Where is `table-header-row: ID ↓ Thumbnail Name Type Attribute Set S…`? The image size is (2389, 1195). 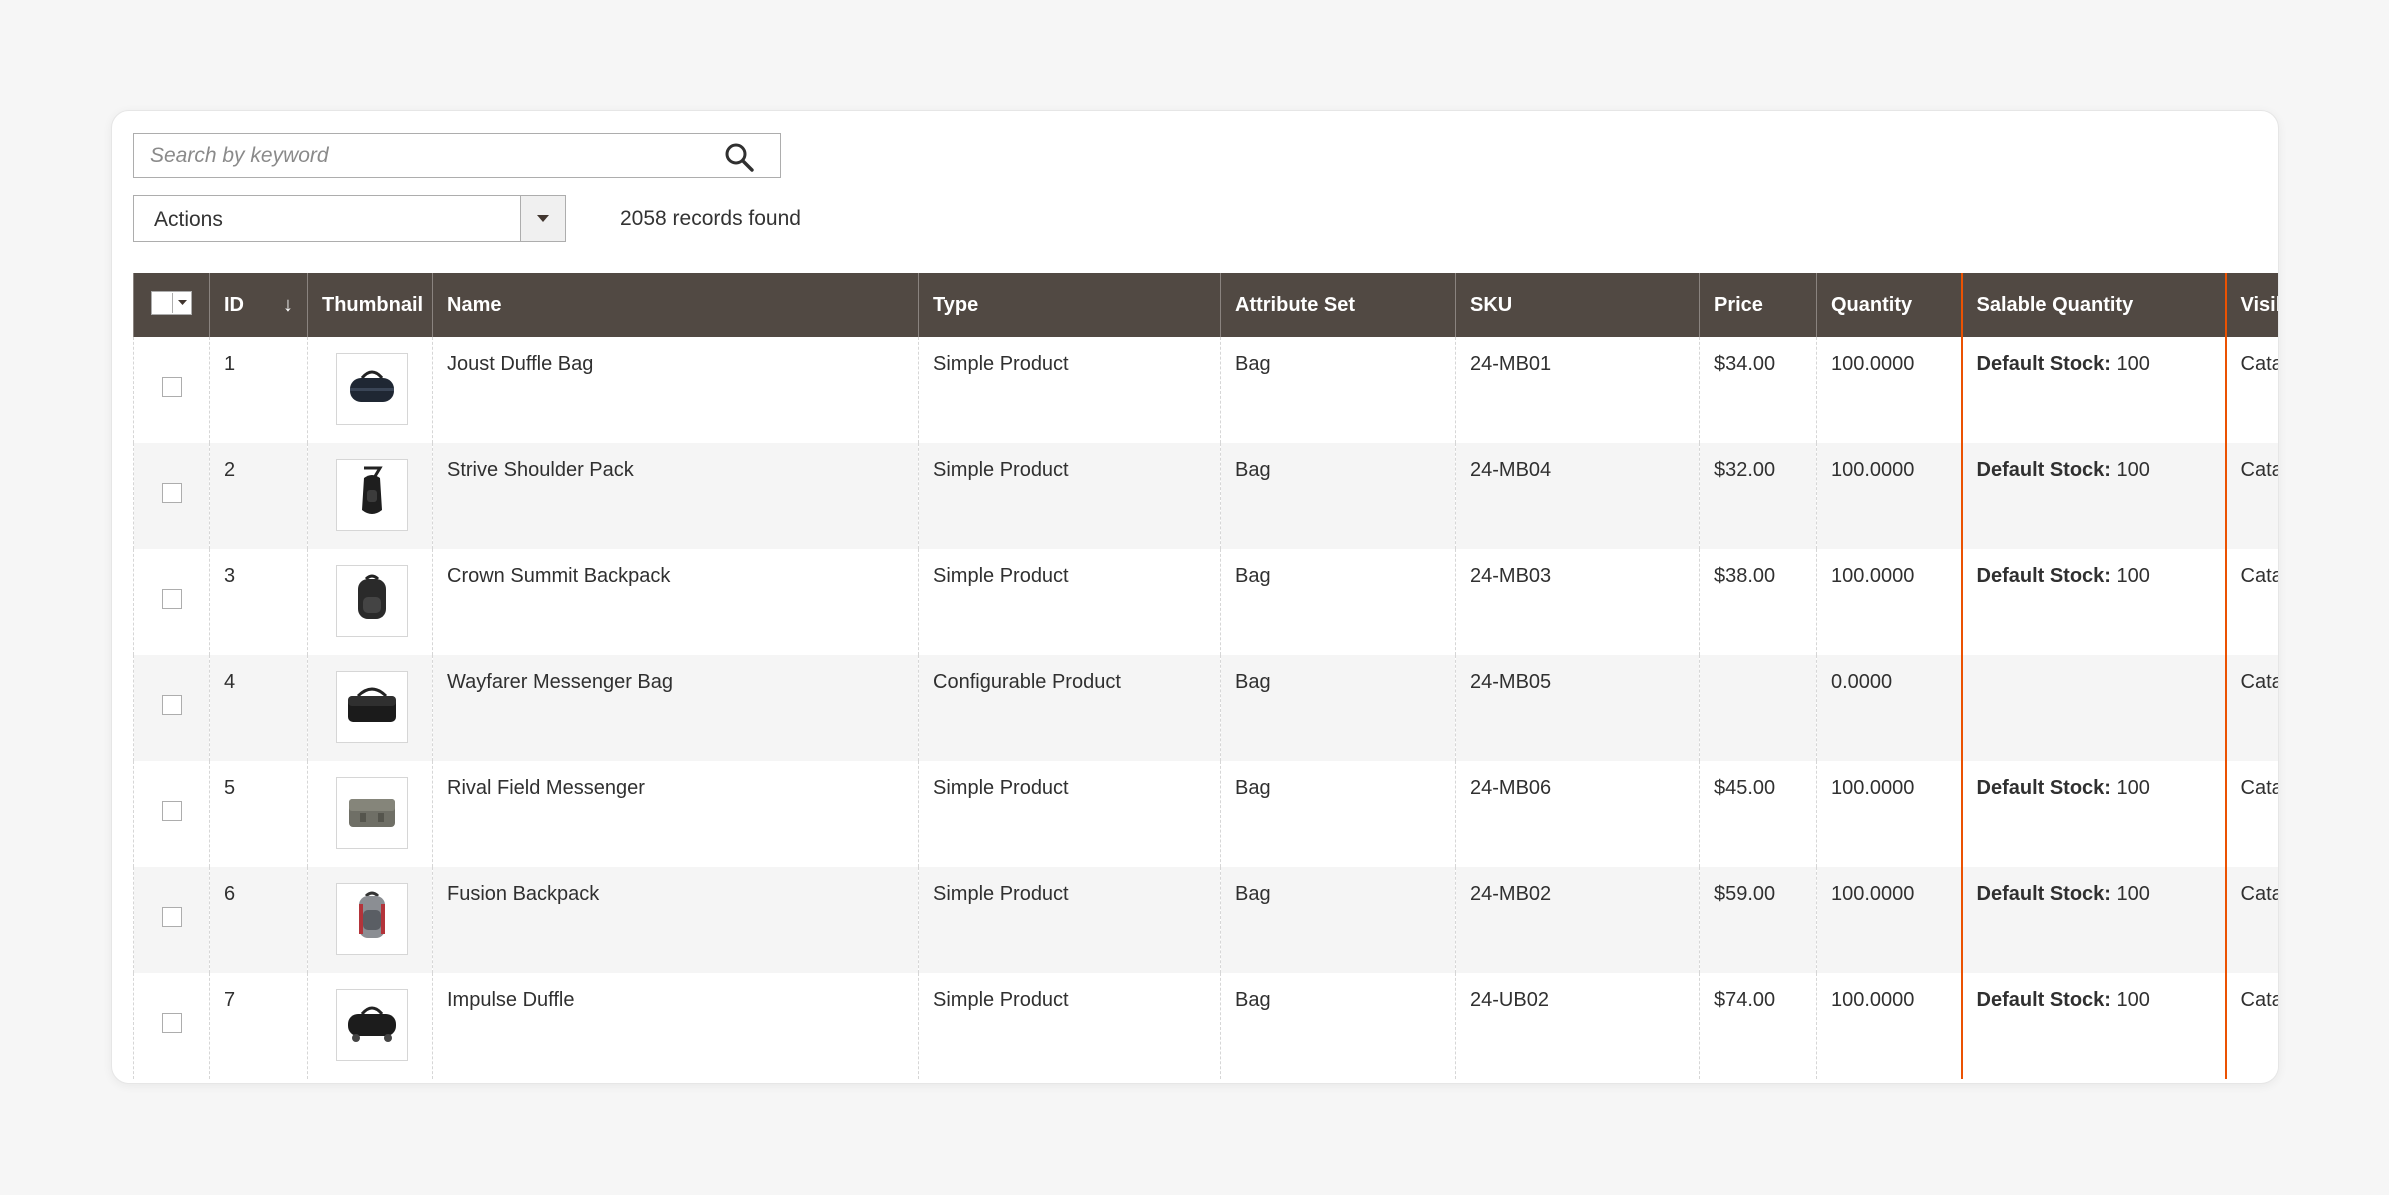
table-header-row: ID ↓ Thumbnail Name Type Attribute Set S… is located at coordinates (1205, 305).